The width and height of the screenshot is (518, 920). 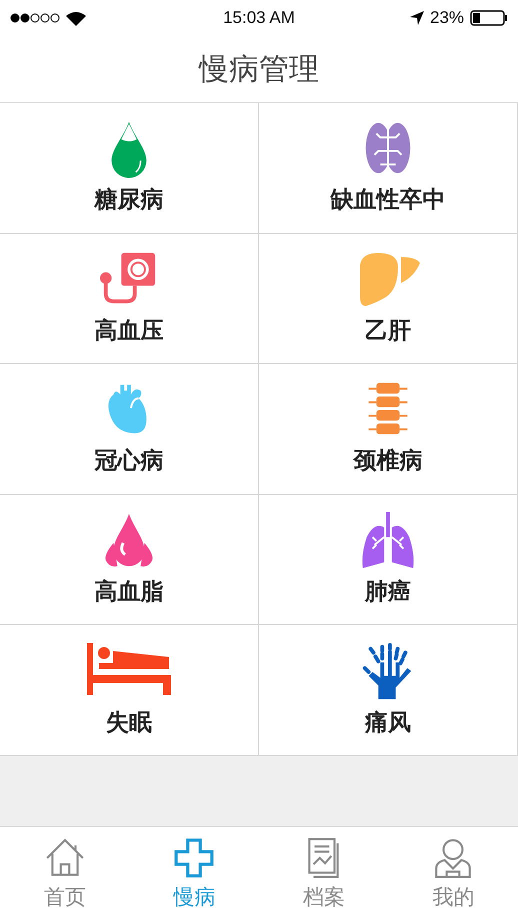 I want to click on disease-label: 高血压, so click(x=129, y=331).